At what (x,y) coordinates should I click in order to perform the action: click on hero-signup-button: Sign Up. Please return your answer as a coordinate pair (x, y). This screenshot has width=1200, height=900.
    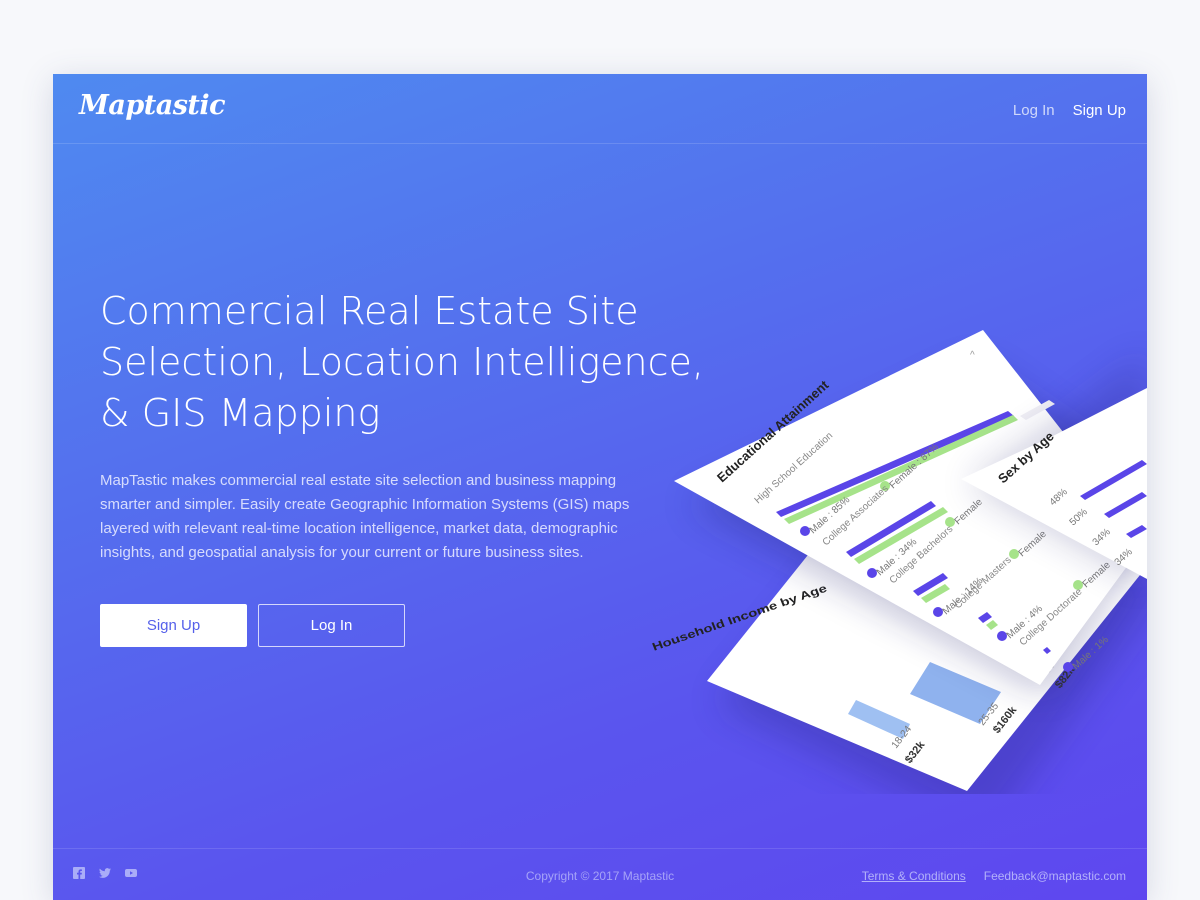
    Looking at the image, I should click on (173, 625).